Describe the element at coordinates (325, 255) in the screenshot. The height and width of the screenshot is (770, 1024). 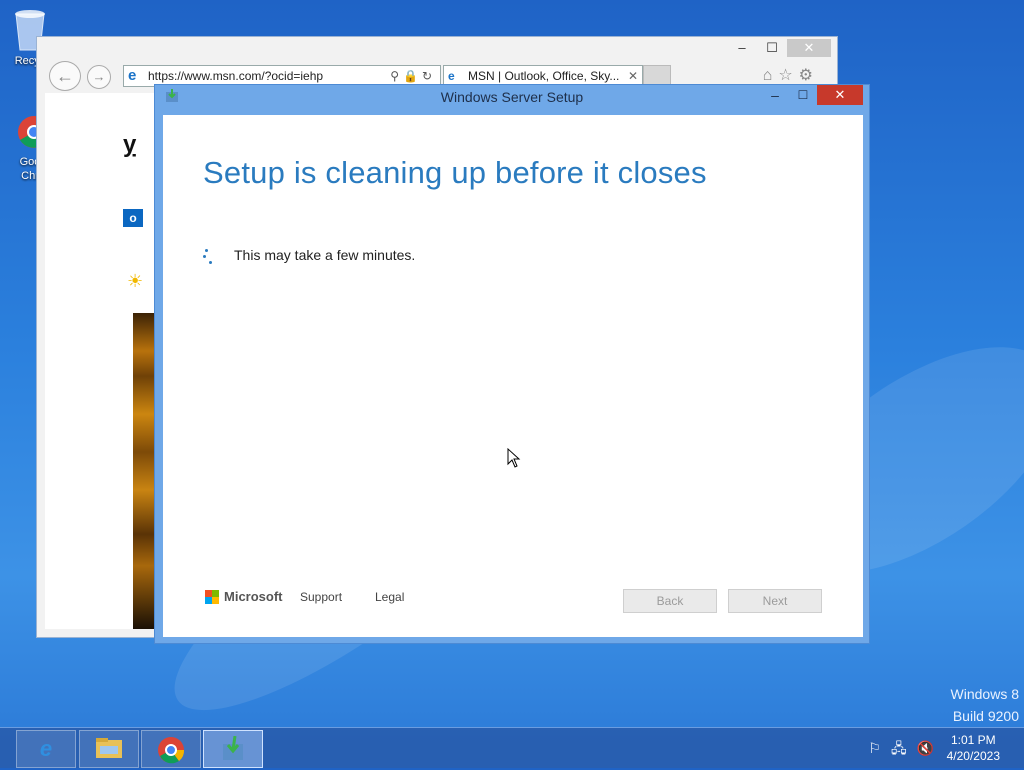
I see `status-message: This may take a few minutes.` at that location.